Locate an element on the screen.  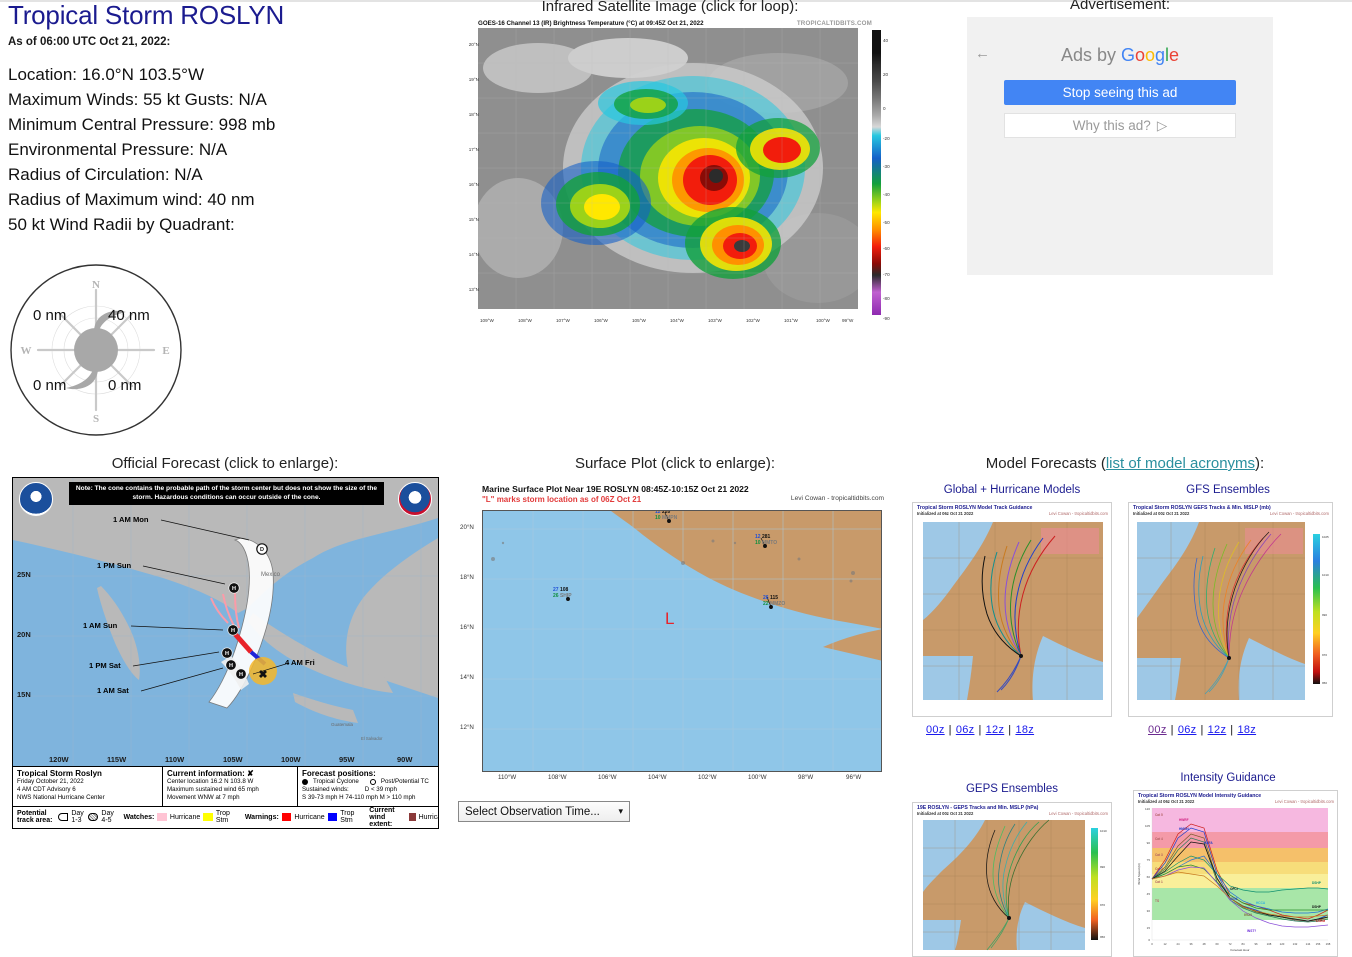
back-arrow-icon: ← is located at coordinates (982, 53).